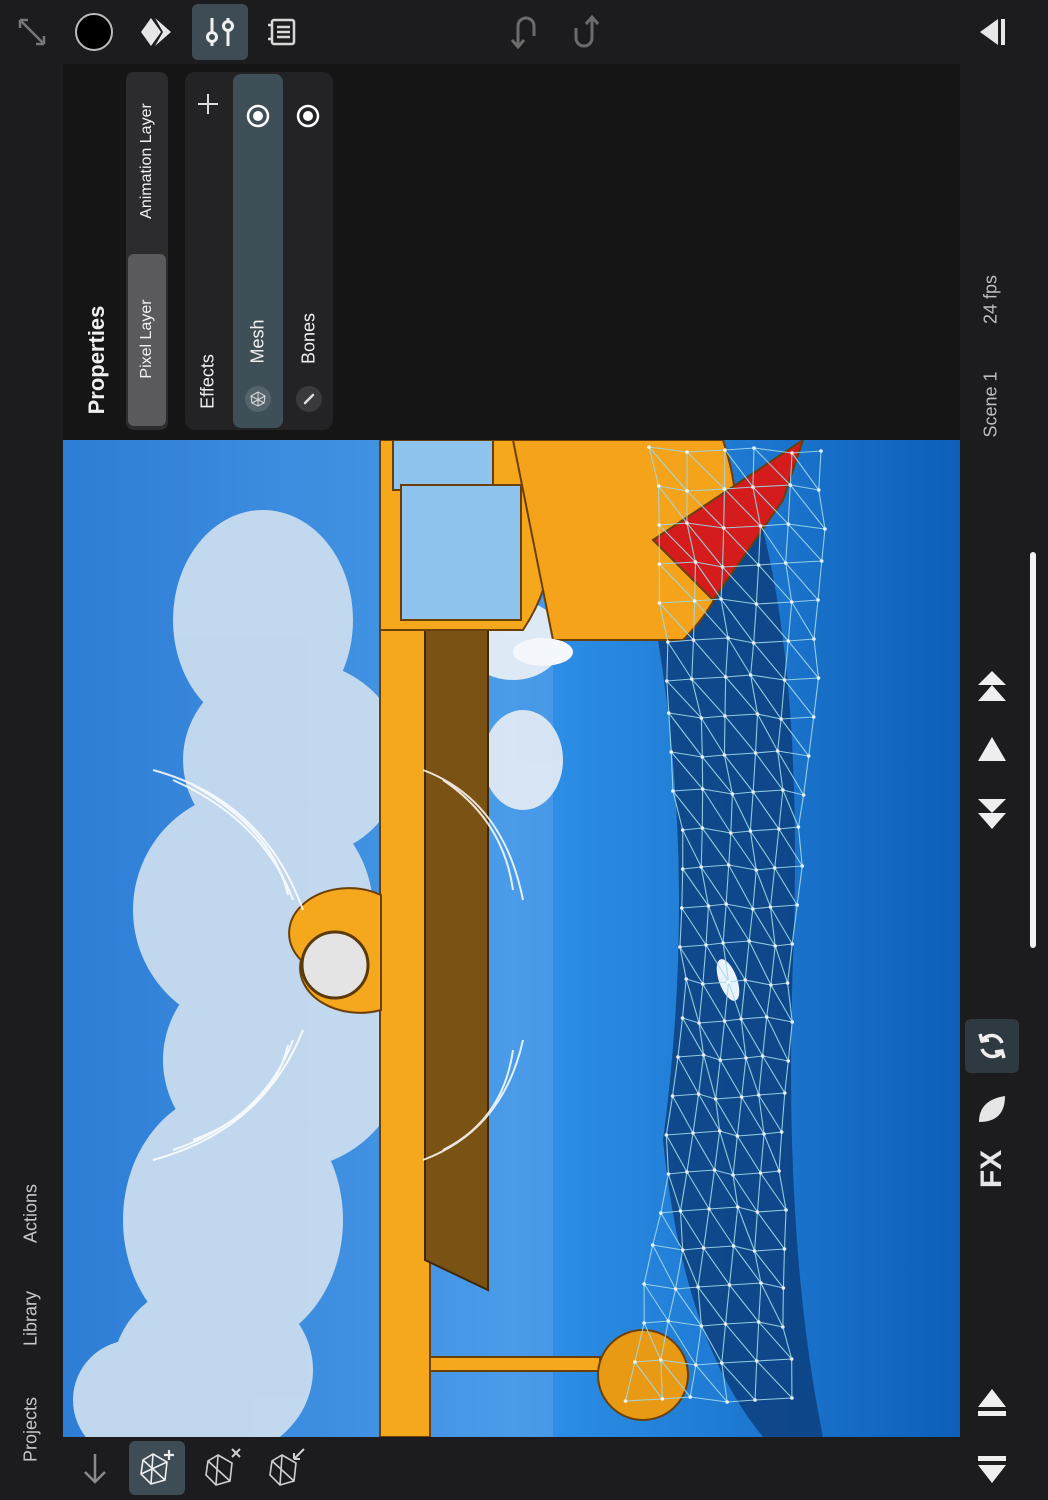  What do you see at coordinates (992, 749) in the screenshot?
I see `layer-up-icon` at bounding box center [992, 749].